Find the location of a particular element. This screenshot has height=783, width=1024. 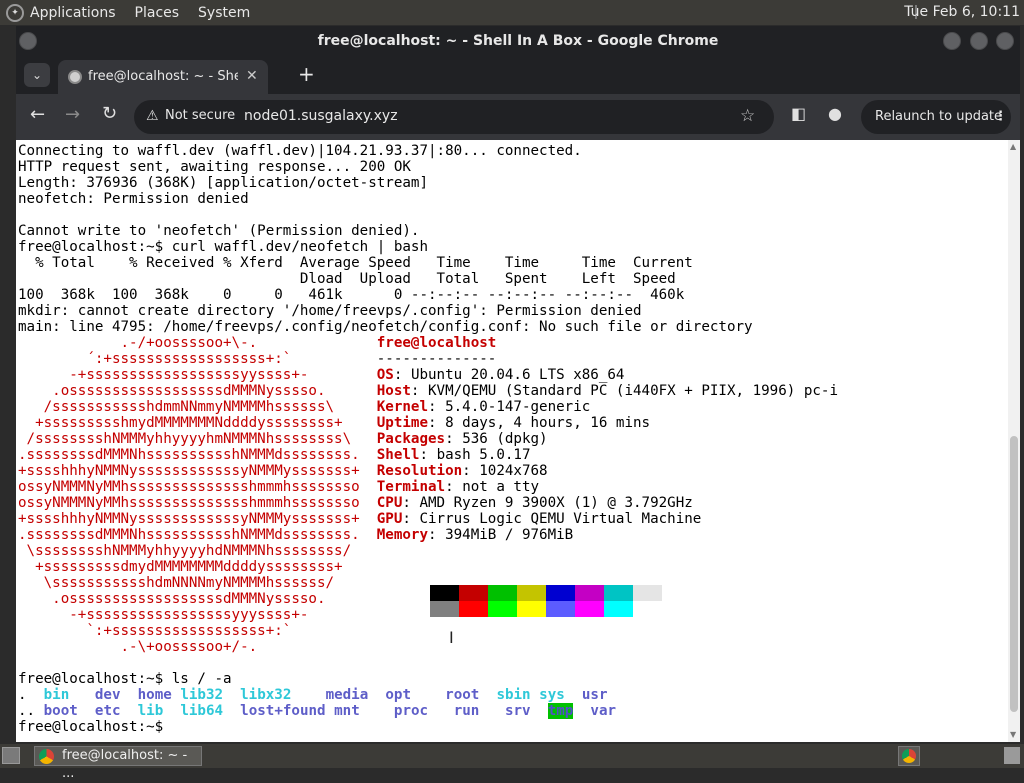

distro-logo-icon: ✦ is located at coordinates (15, 12).